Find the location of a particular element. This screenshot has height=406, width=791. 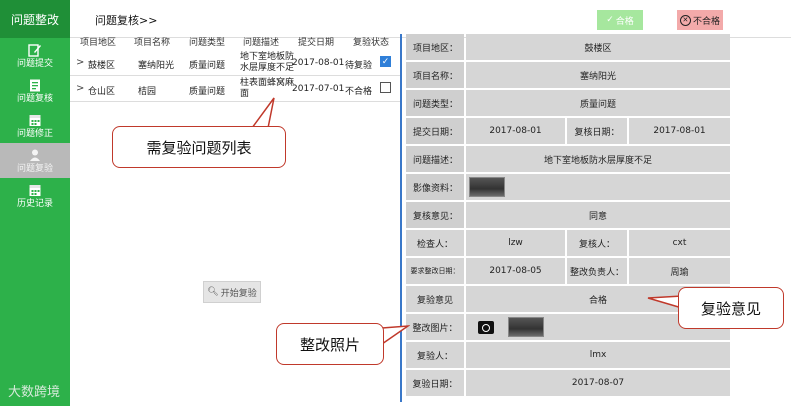

review-date-label: 复核日期： is located at coordinates (597, 131).